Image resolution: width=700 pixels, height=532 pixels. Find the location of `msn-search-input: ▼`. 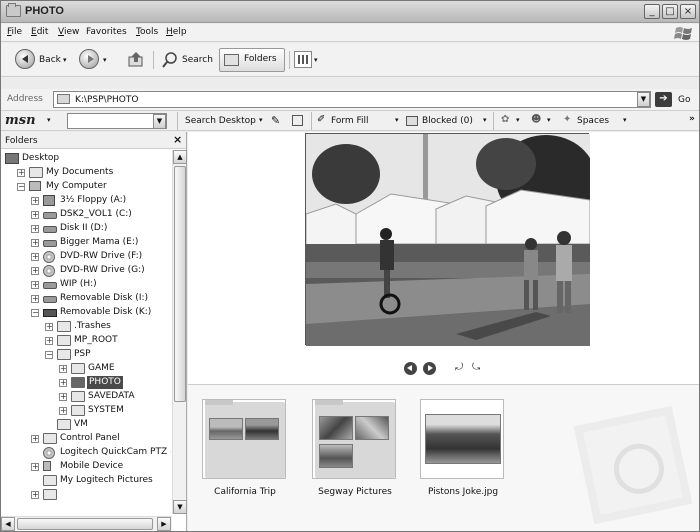

msn-search-input: ▼ is located at coordinates (117, 121).